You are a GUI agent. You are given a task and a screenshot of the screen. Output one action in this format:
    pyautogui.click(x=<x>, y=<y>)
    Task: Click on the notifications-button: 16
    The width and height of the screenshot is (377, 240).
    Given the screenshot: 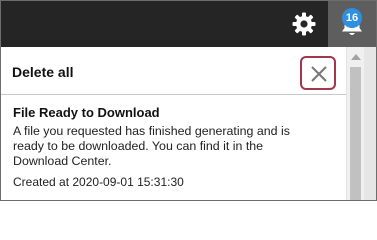 What is the action you would take?
    pyautogui.click(x=352, y=24)
    